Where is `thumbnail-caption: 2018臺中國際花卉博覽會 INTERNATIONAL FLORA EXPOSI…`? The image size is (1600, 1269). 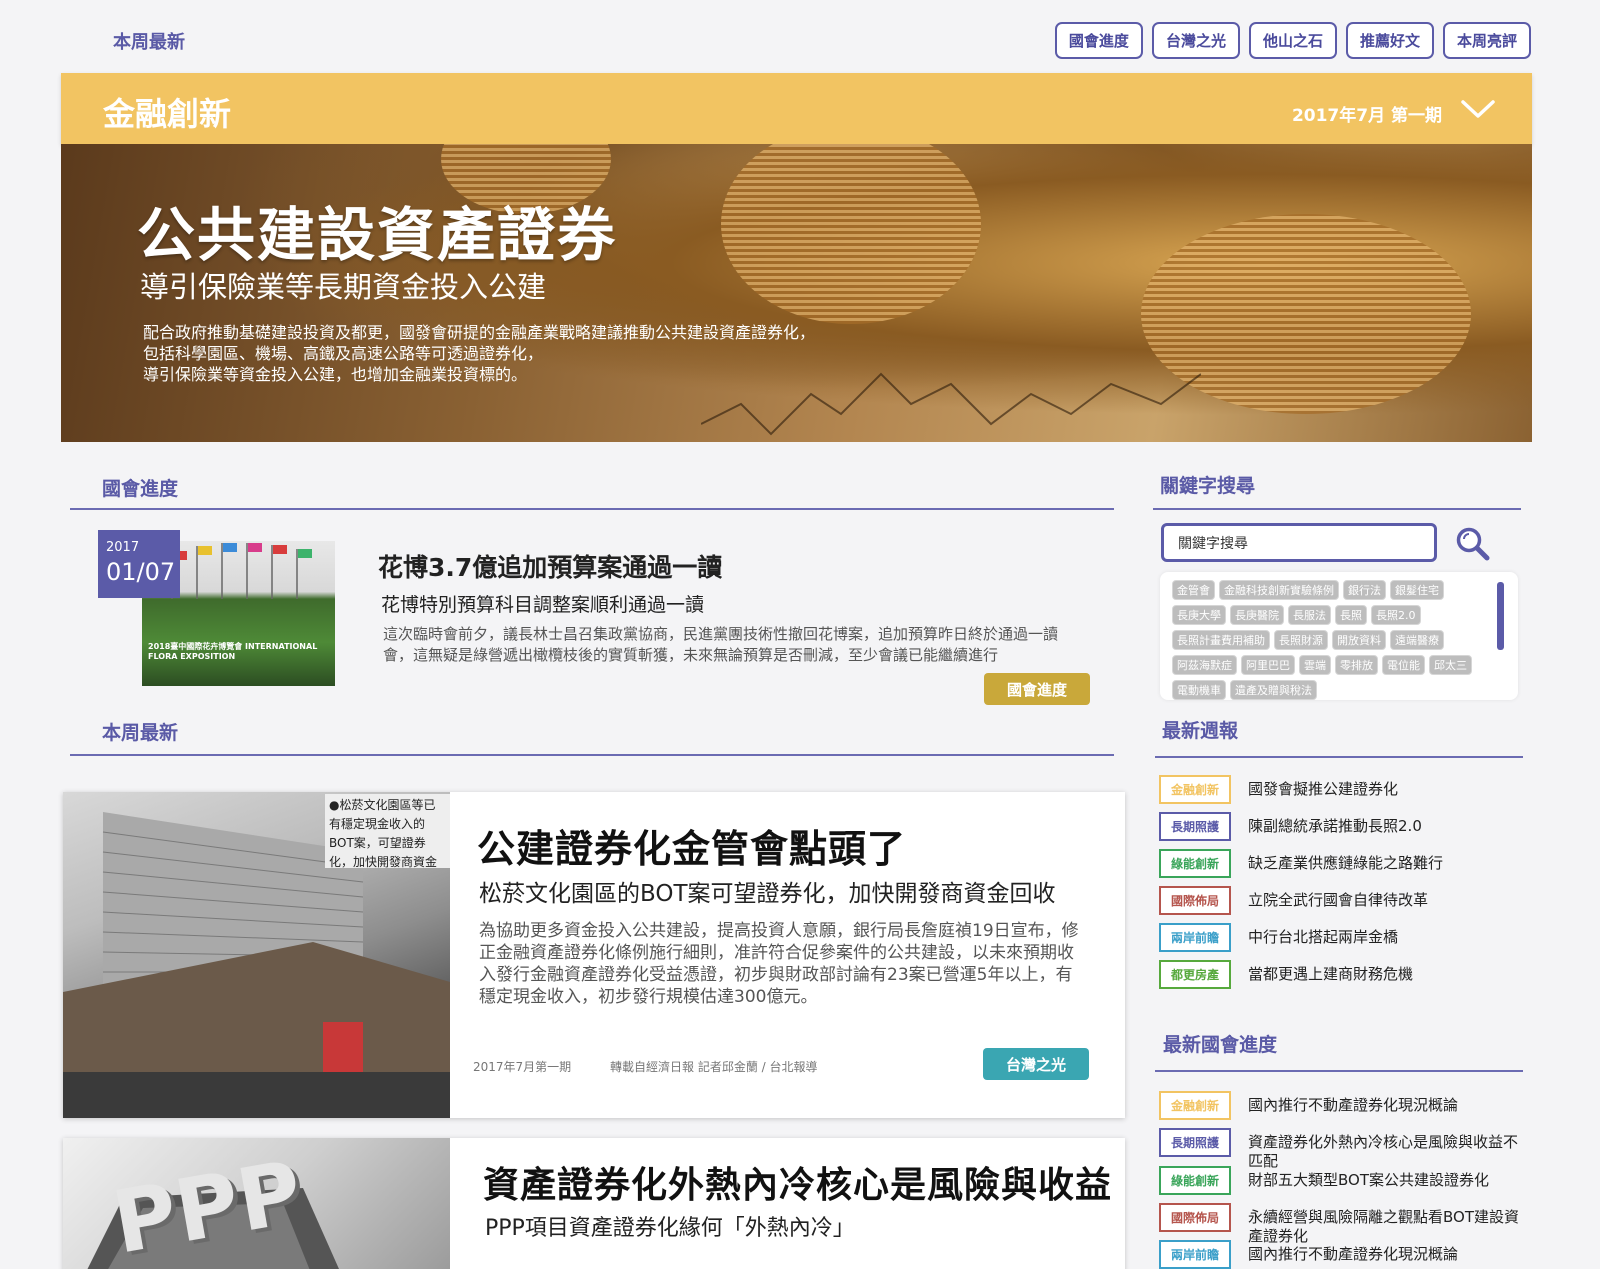
thumbnail-caption: 2018臺中國際花卉博覽會 INTERNATIONAL FLORA EXPOSI… is located at coordinates (233, 651).